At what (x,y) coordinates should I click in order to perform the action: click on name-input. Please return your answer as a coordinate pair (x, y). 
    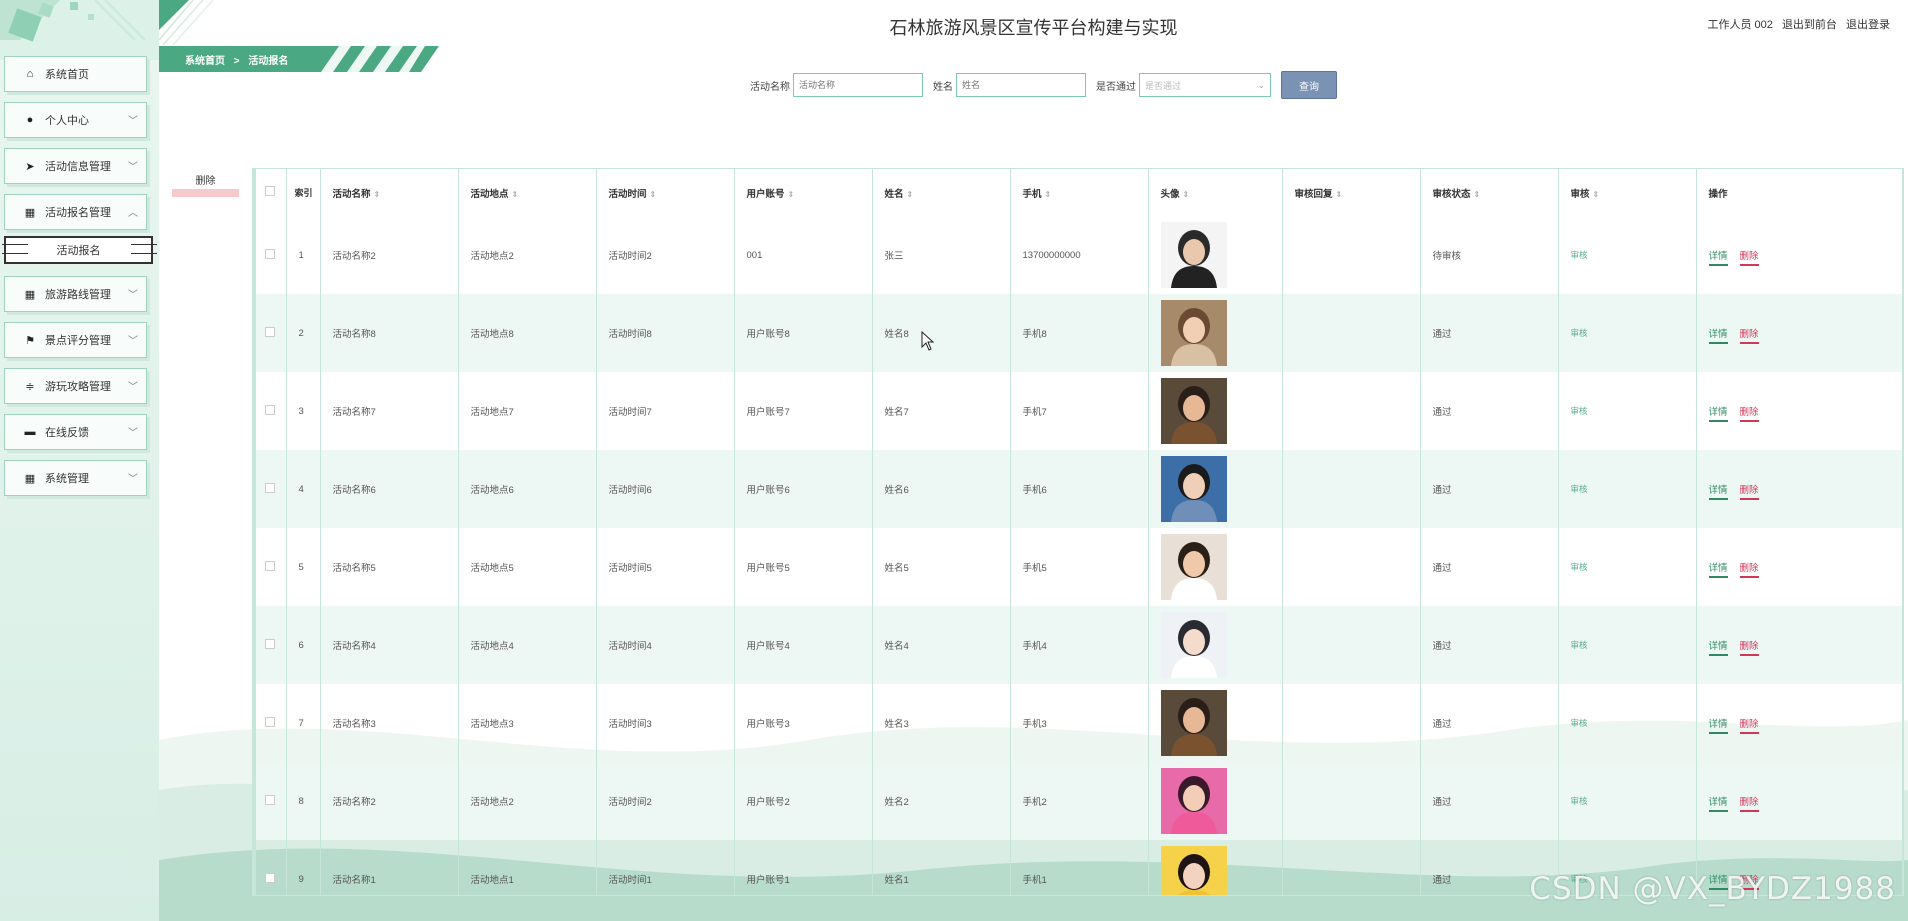
    Looking at the image, I should click on (1021, 85).